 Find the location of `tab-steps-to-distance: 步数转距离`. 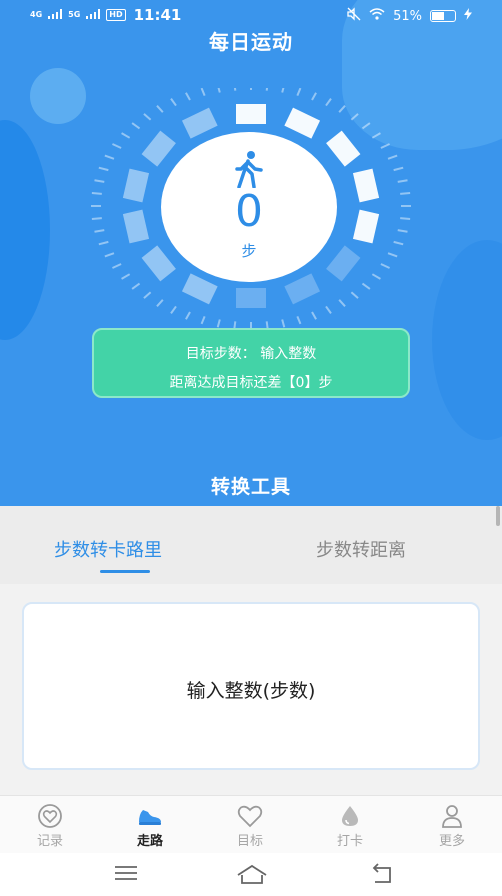

tab-steps-to-distance: 步数转距离 is located at coordinates (361, 549).